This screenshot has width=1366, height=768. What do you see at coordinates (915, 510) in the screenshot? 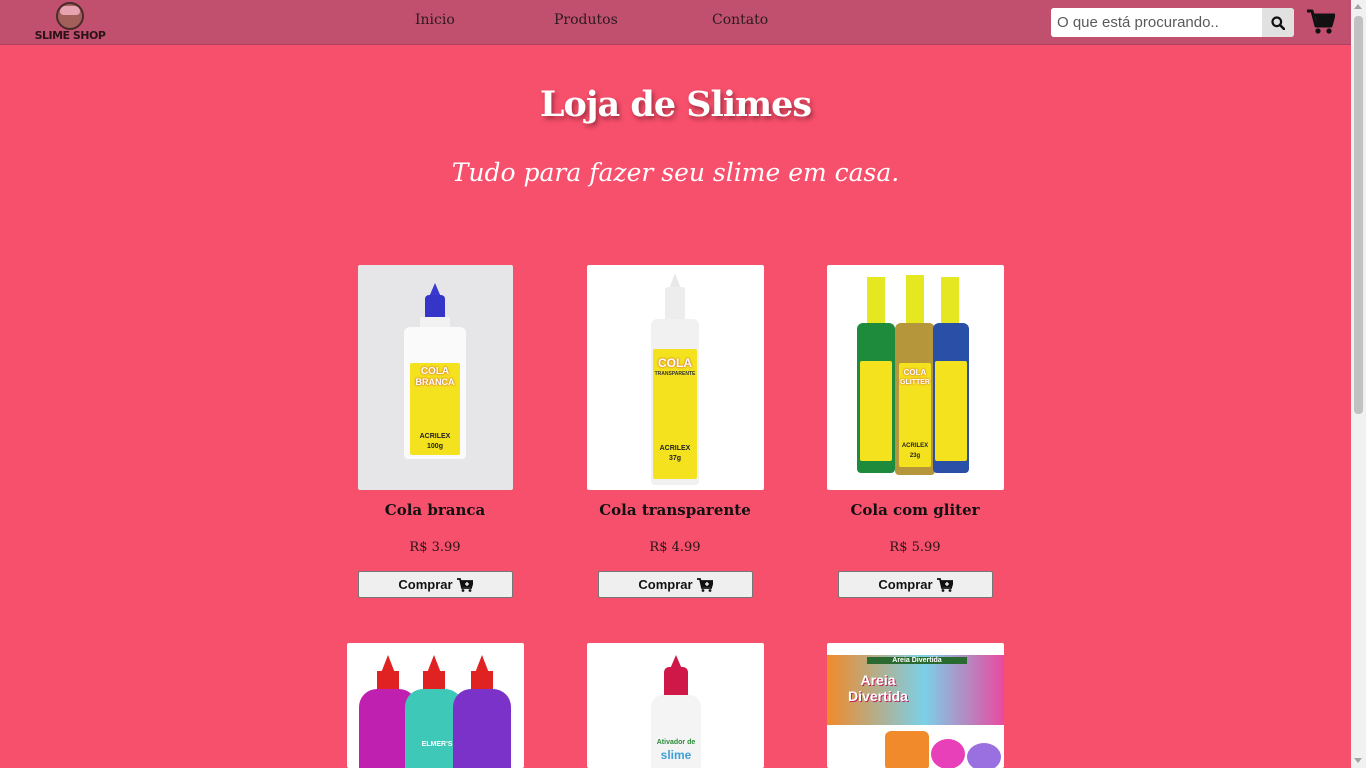
I see `product-name: Cola com gliter` at bounding box center [915, 510].